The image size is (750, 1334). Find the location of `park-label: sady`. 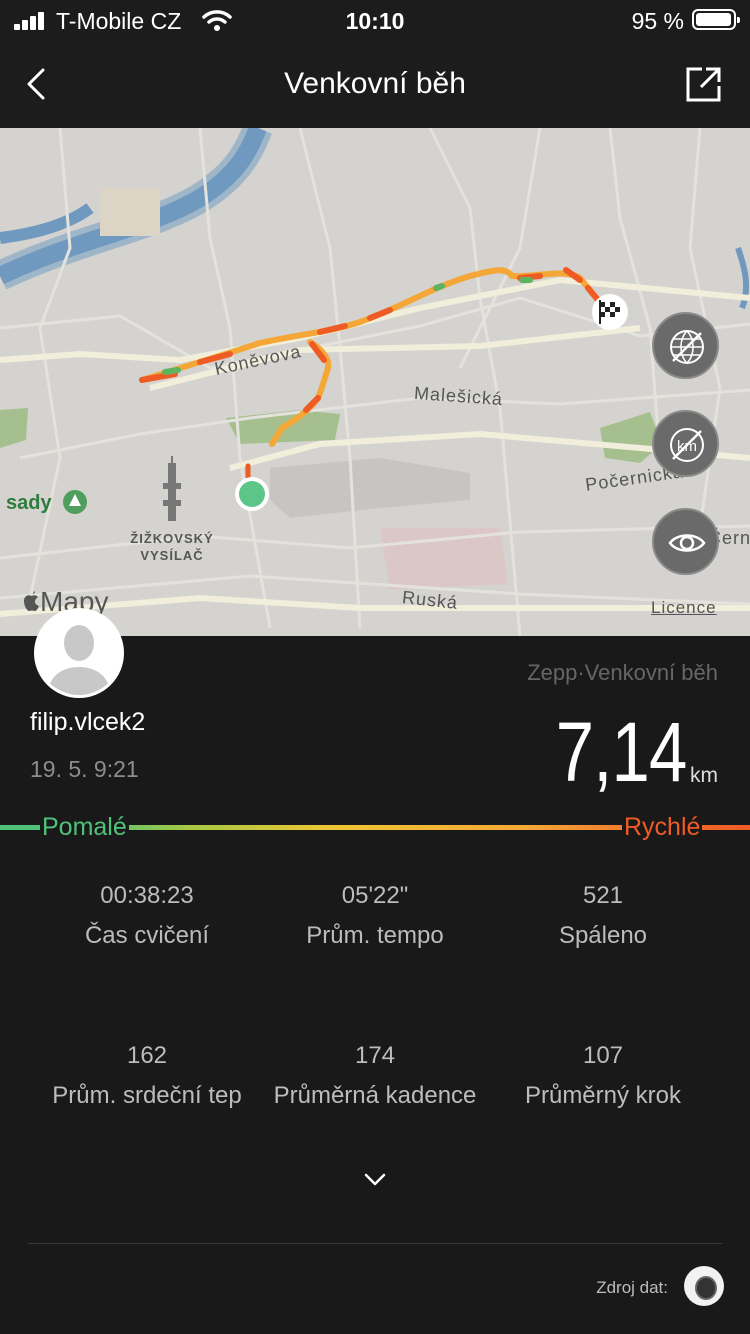

park-label: sady is located at coordinates (29, 503).